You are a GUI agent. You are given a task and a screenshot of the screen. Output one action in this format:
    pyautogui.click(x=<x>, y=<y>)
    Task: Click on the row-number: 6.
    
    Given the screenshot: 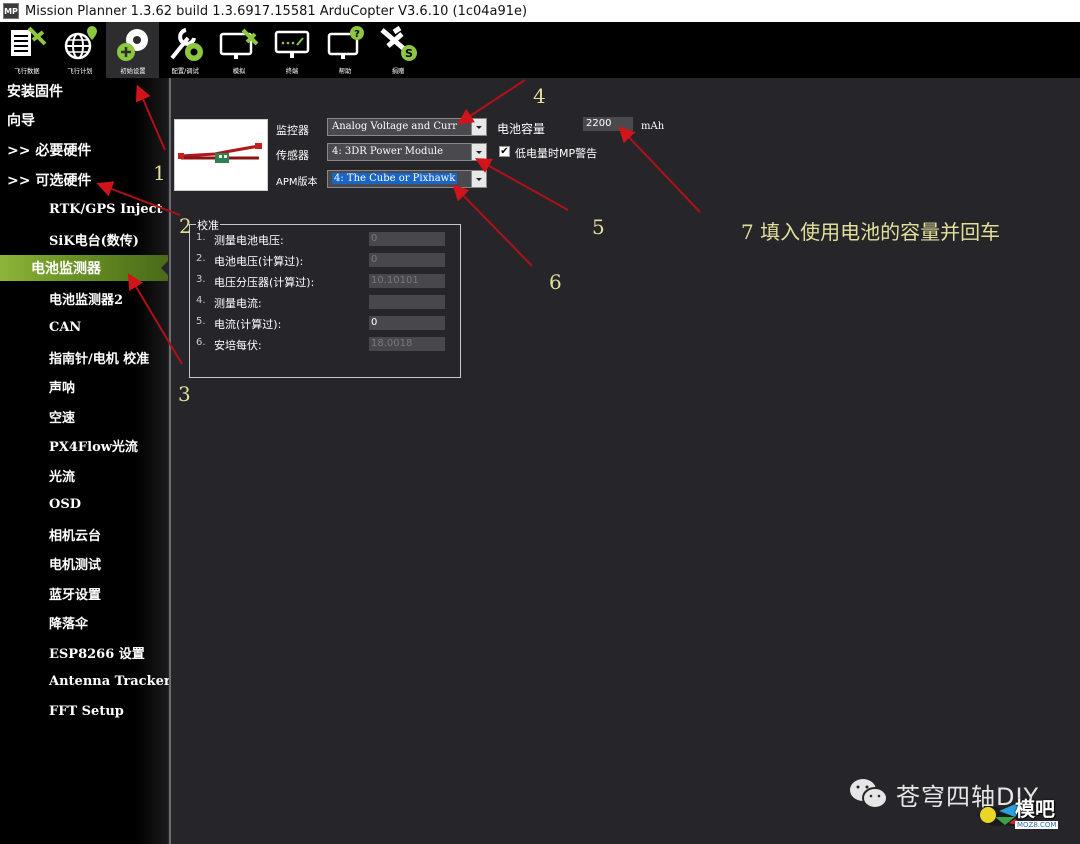 What is the action you would take?
    pyautogui.click(x=201, y=342)
    